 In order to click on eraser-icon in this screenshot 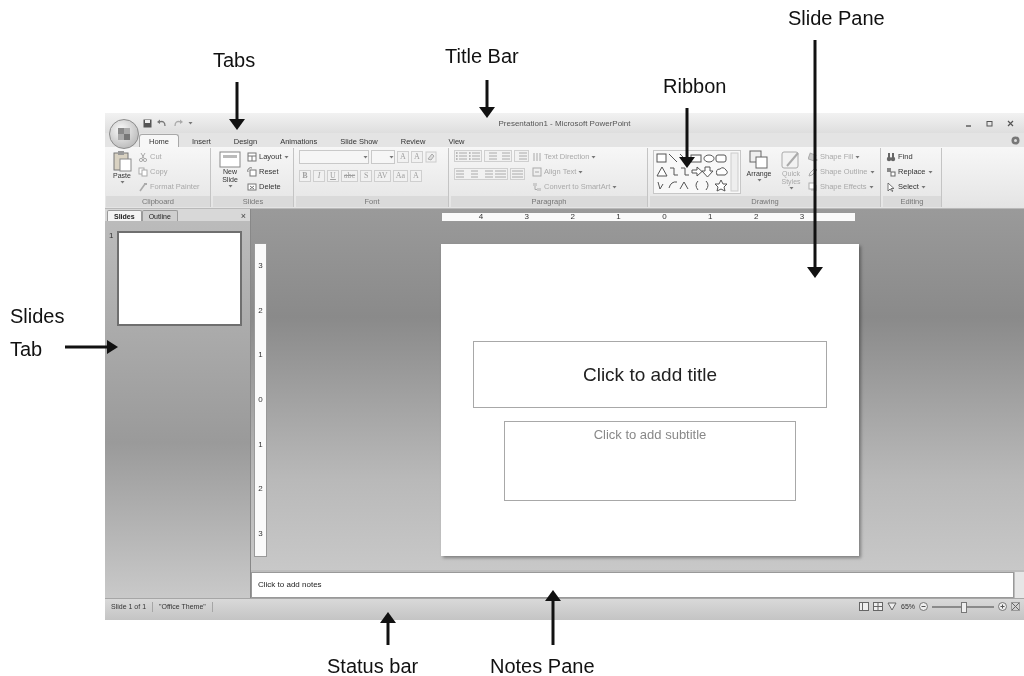, I will do `click(431, 157)`.